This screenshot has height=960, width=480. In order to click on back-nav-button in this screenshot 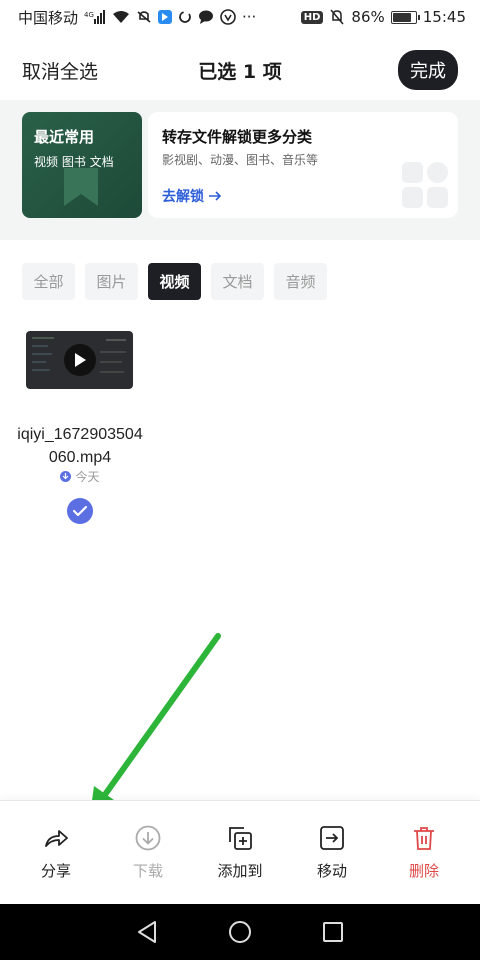, I will do `click(147, 932)`.